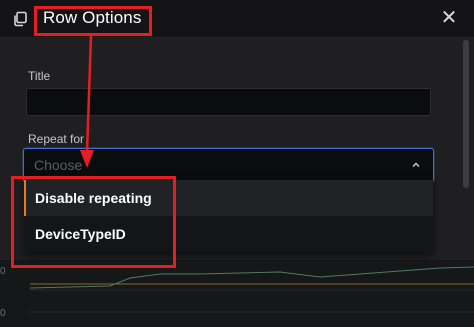 Image resolution: width=474 pixels, height=327 pixels. What do you see at coordinates (449, 18) in the screenshot?
I see `close-icon: ✕` at bounding box center [449, 18].